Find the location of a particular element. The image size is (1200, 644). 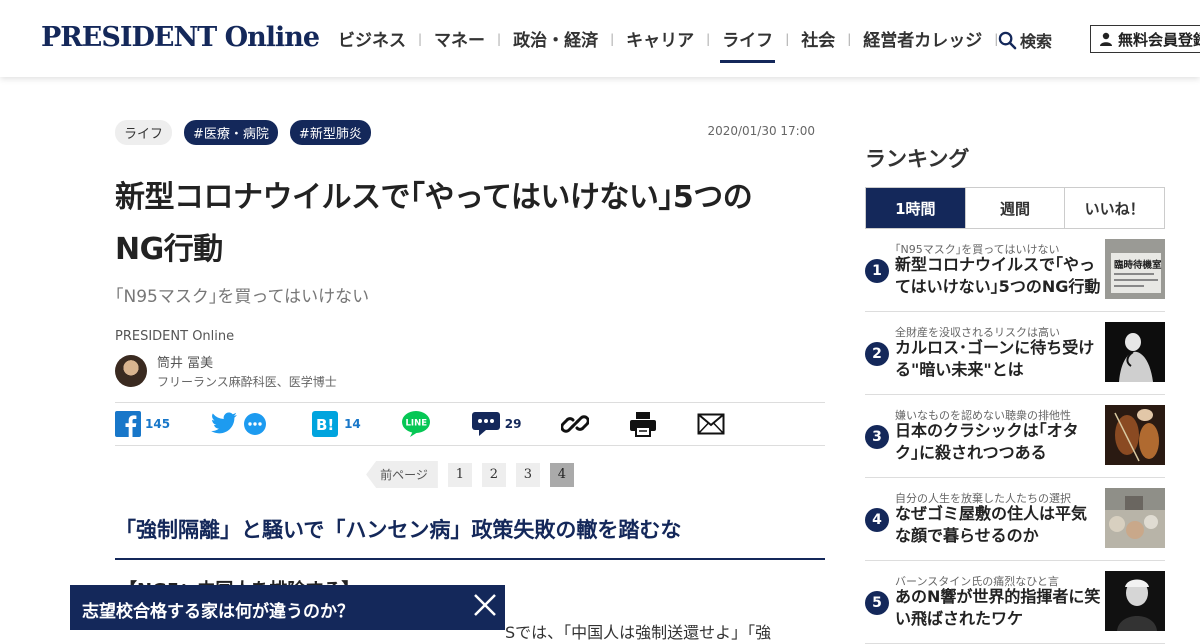

ranking-item: 4 自分の人生を放棄した人たちの選択 なぜゴミ屋敷の住人は平気な顔で暮らせるのか is located at coordinates (1015, 519).